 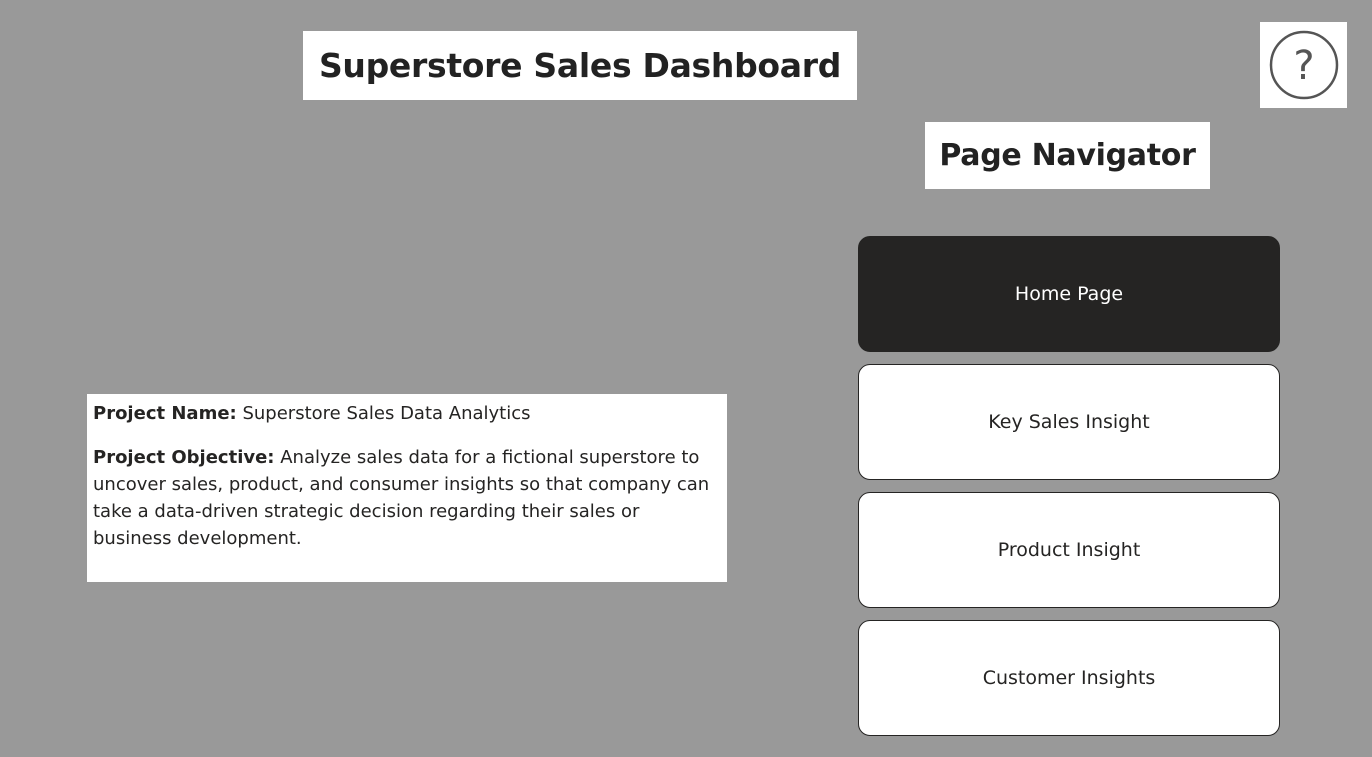 I want to click on project-name-value: Superstore Sales Data Analytics, so click(x=383, y=413).